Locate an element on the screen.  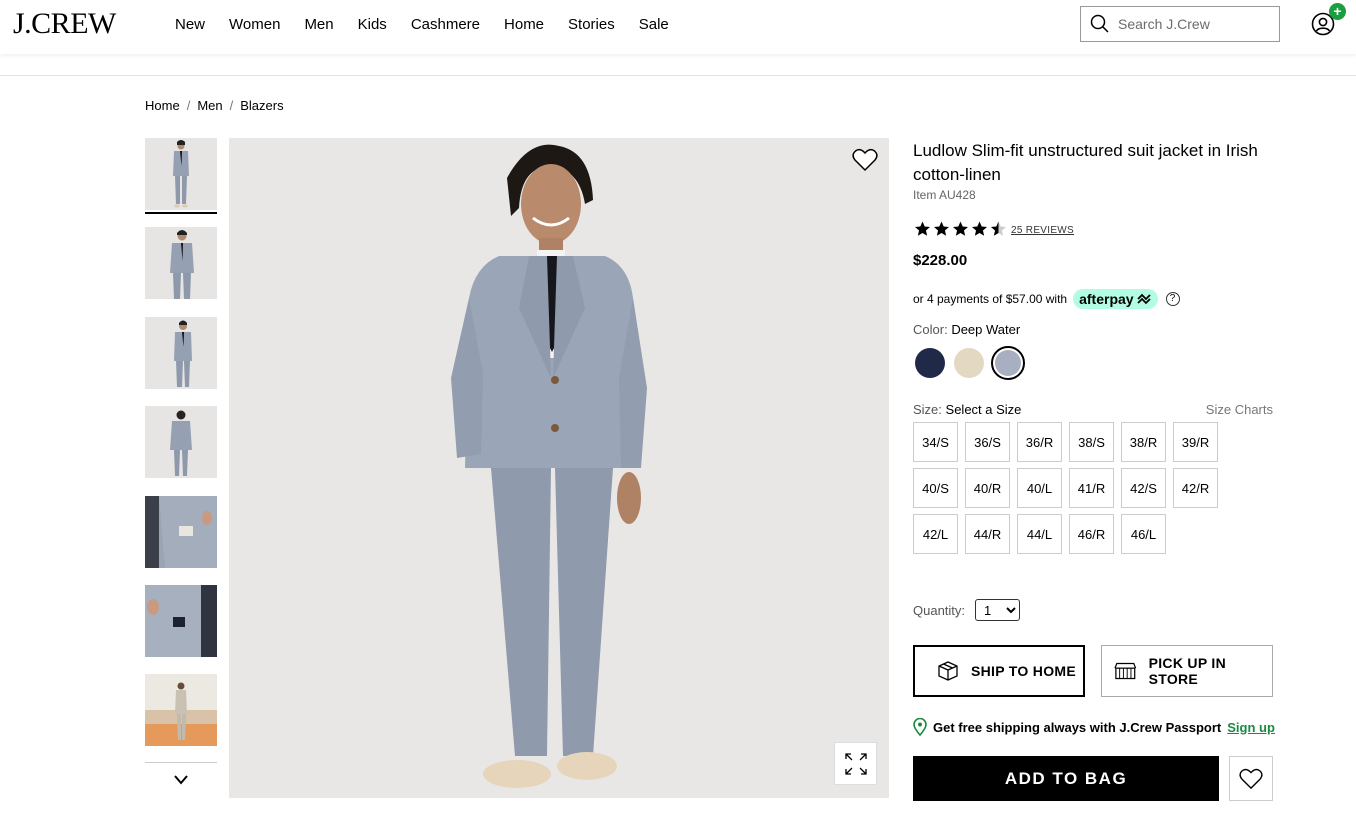
add-to-bag-button: ADD TO BAG is located at coordinates (1066, 778).